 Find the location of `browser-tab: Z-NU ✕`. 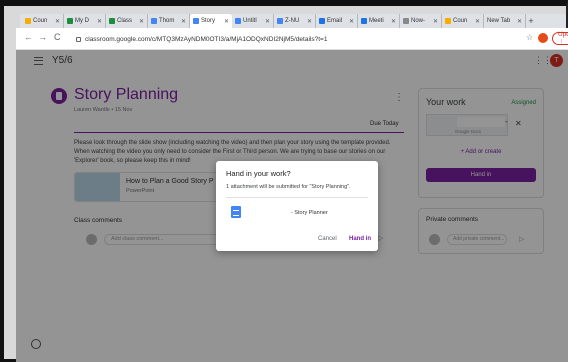

browser-tab: Z-NU ✕ is located at coordinates (295, 21).